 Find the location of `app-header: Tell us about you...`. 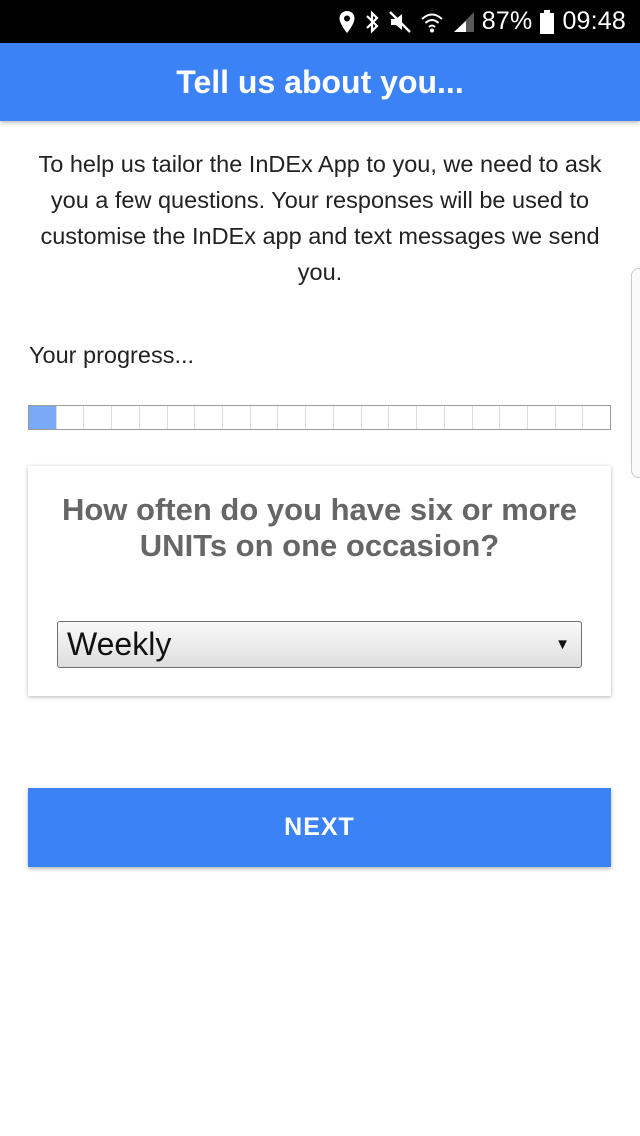

app-header: Tell us about you... is located at coordinates (320, 82).